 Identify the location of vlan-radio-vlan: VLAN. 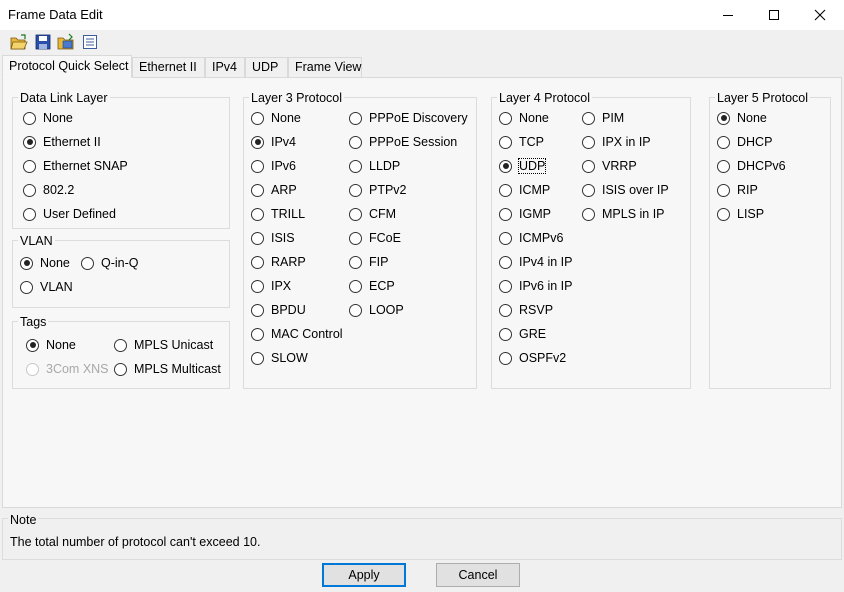
(46, 287).